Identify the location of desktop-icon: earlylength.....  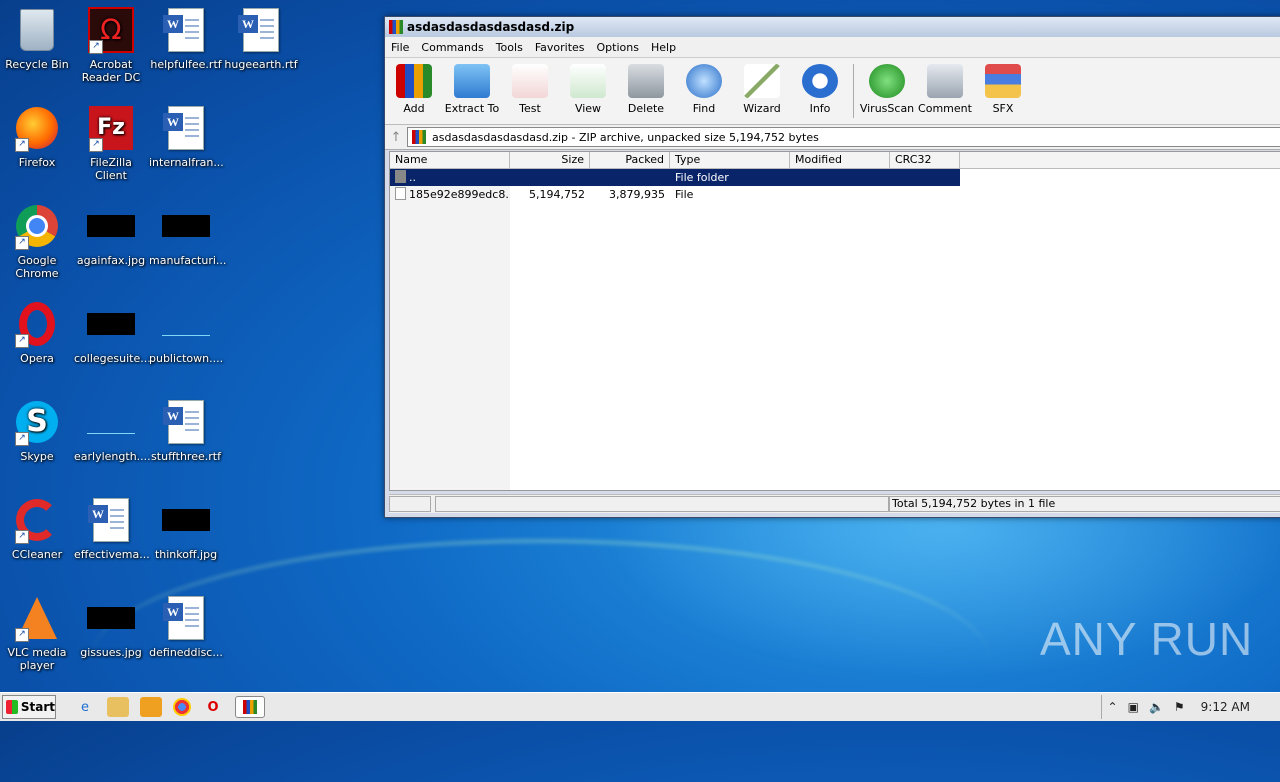
(112, 430).